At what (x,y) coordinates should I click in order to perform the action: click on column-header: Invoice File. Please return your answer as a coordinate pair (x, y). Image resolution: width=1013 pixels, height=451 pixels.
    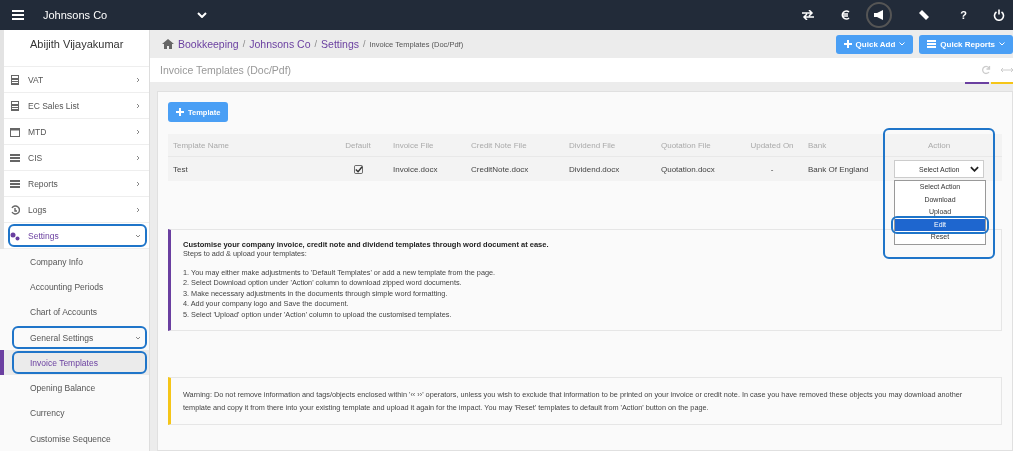
    Looking at the image, I should click on (413, 145).